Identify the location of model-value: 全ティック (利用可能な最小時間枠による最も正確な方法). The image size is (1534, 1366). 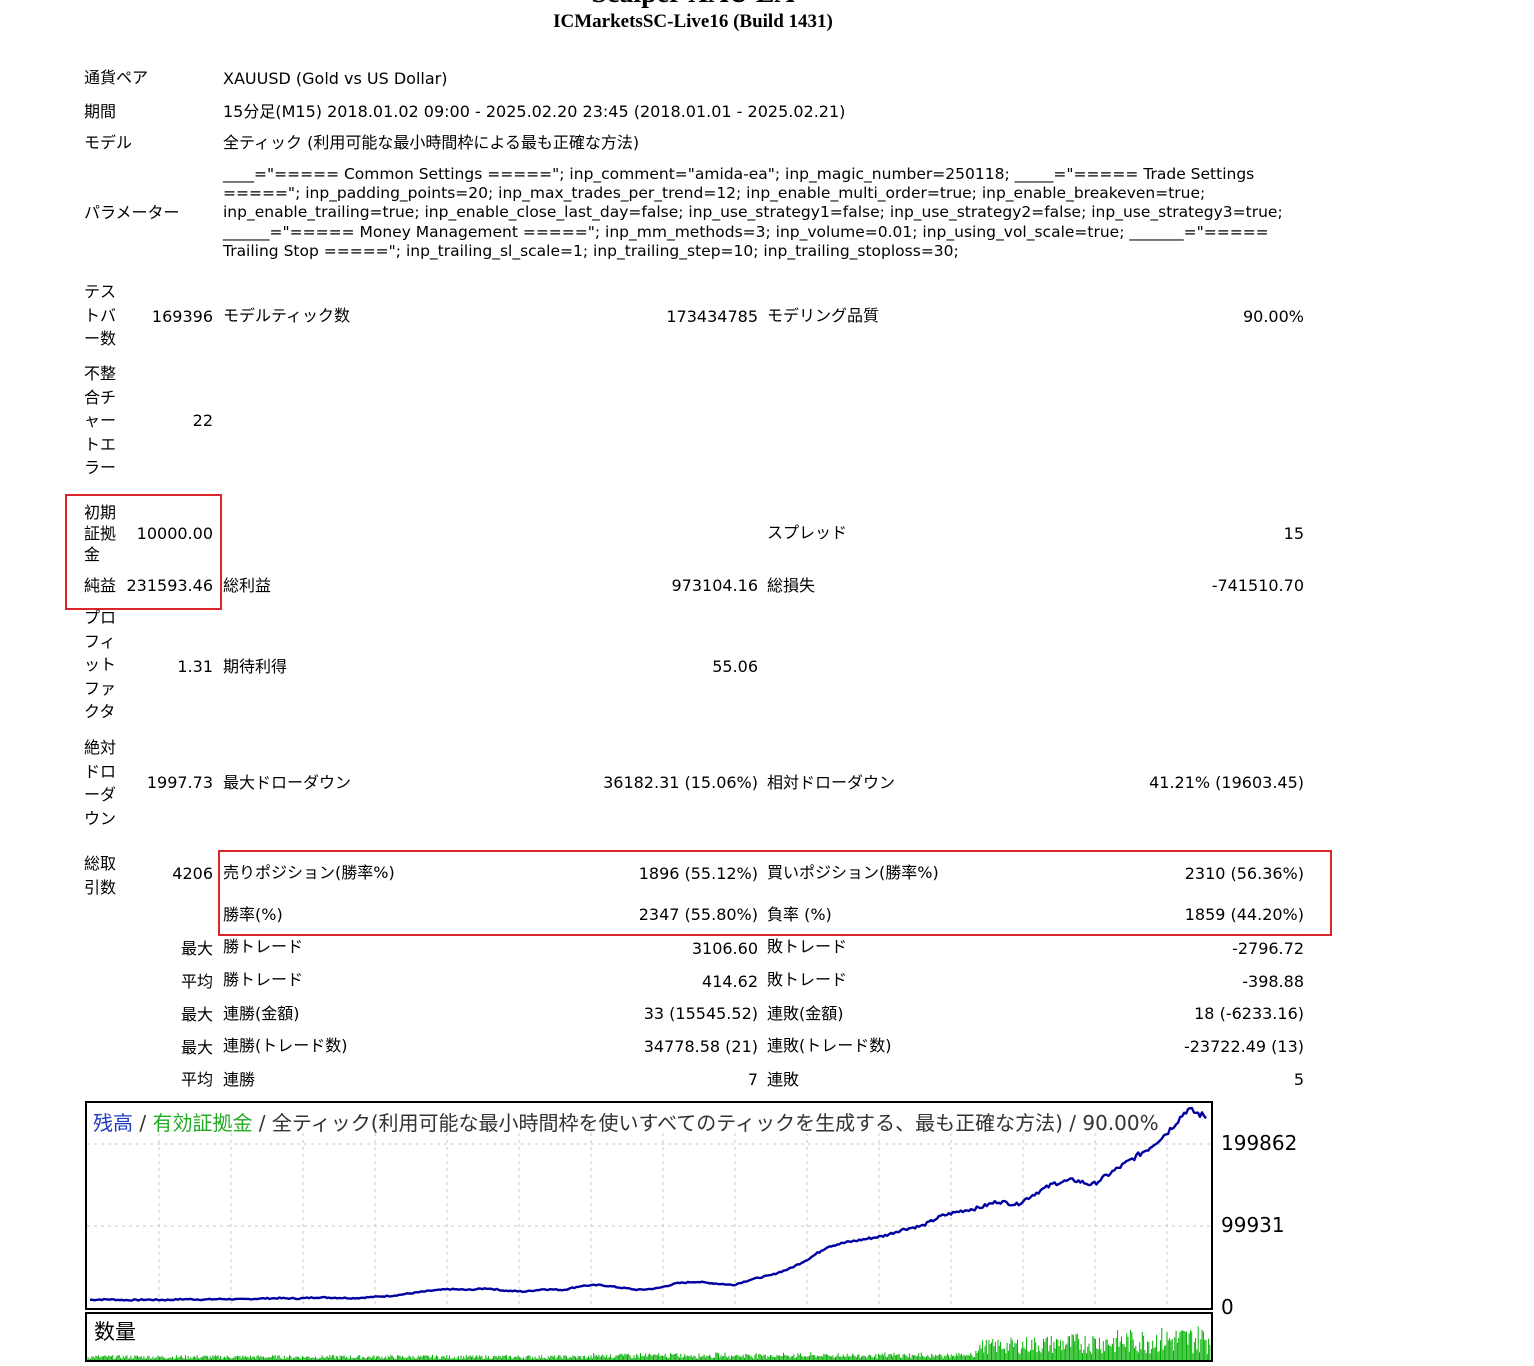
(431, 142).